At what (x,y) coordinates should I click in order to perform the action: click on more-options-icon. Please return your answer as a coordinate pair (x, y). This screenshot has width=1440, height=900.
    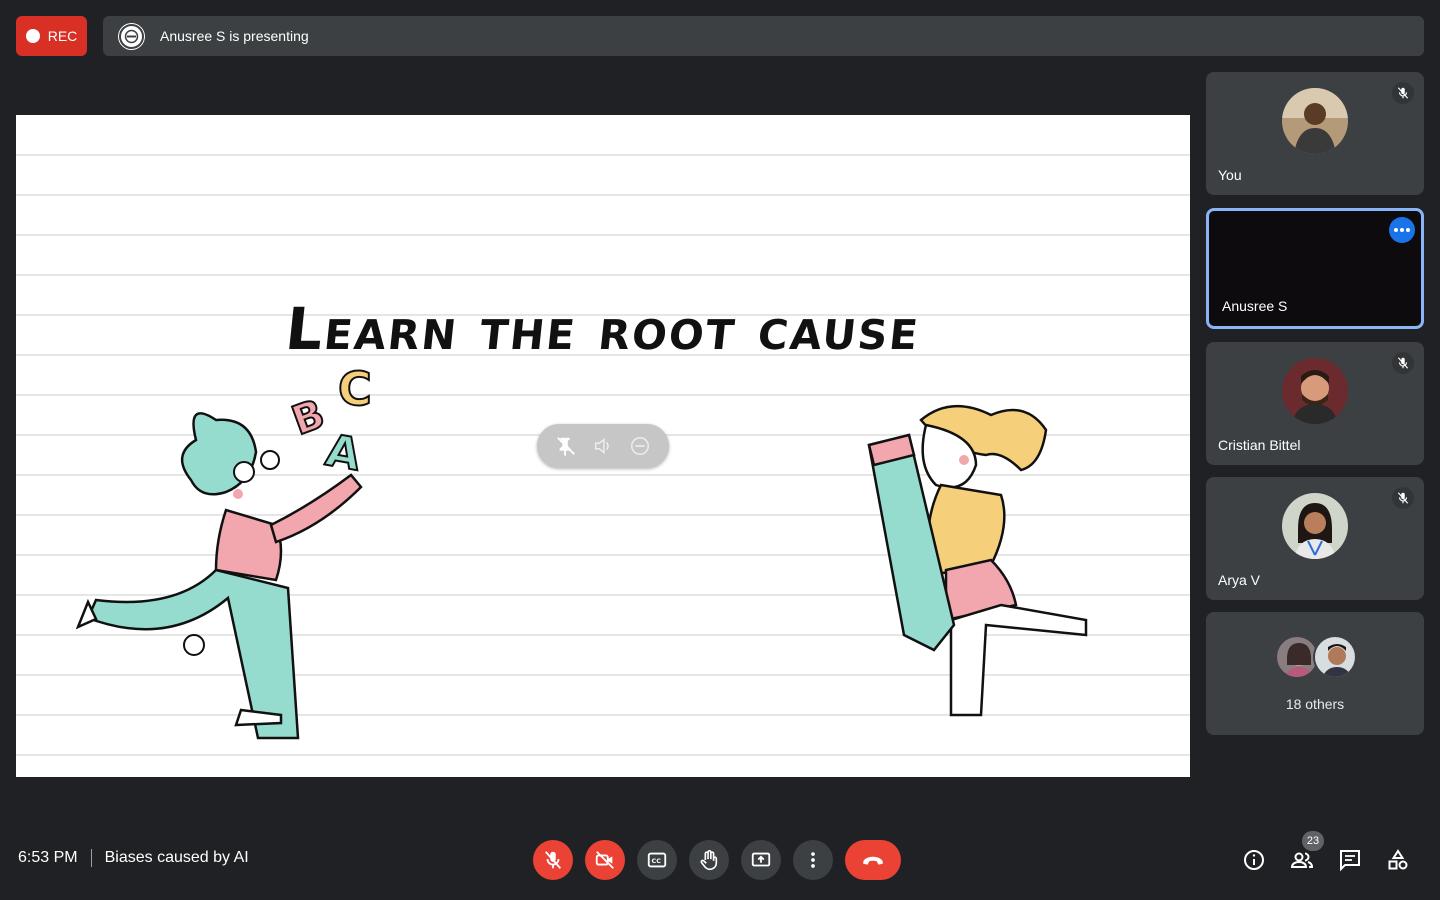
    Looking at the image, I should click on (1402, 230).